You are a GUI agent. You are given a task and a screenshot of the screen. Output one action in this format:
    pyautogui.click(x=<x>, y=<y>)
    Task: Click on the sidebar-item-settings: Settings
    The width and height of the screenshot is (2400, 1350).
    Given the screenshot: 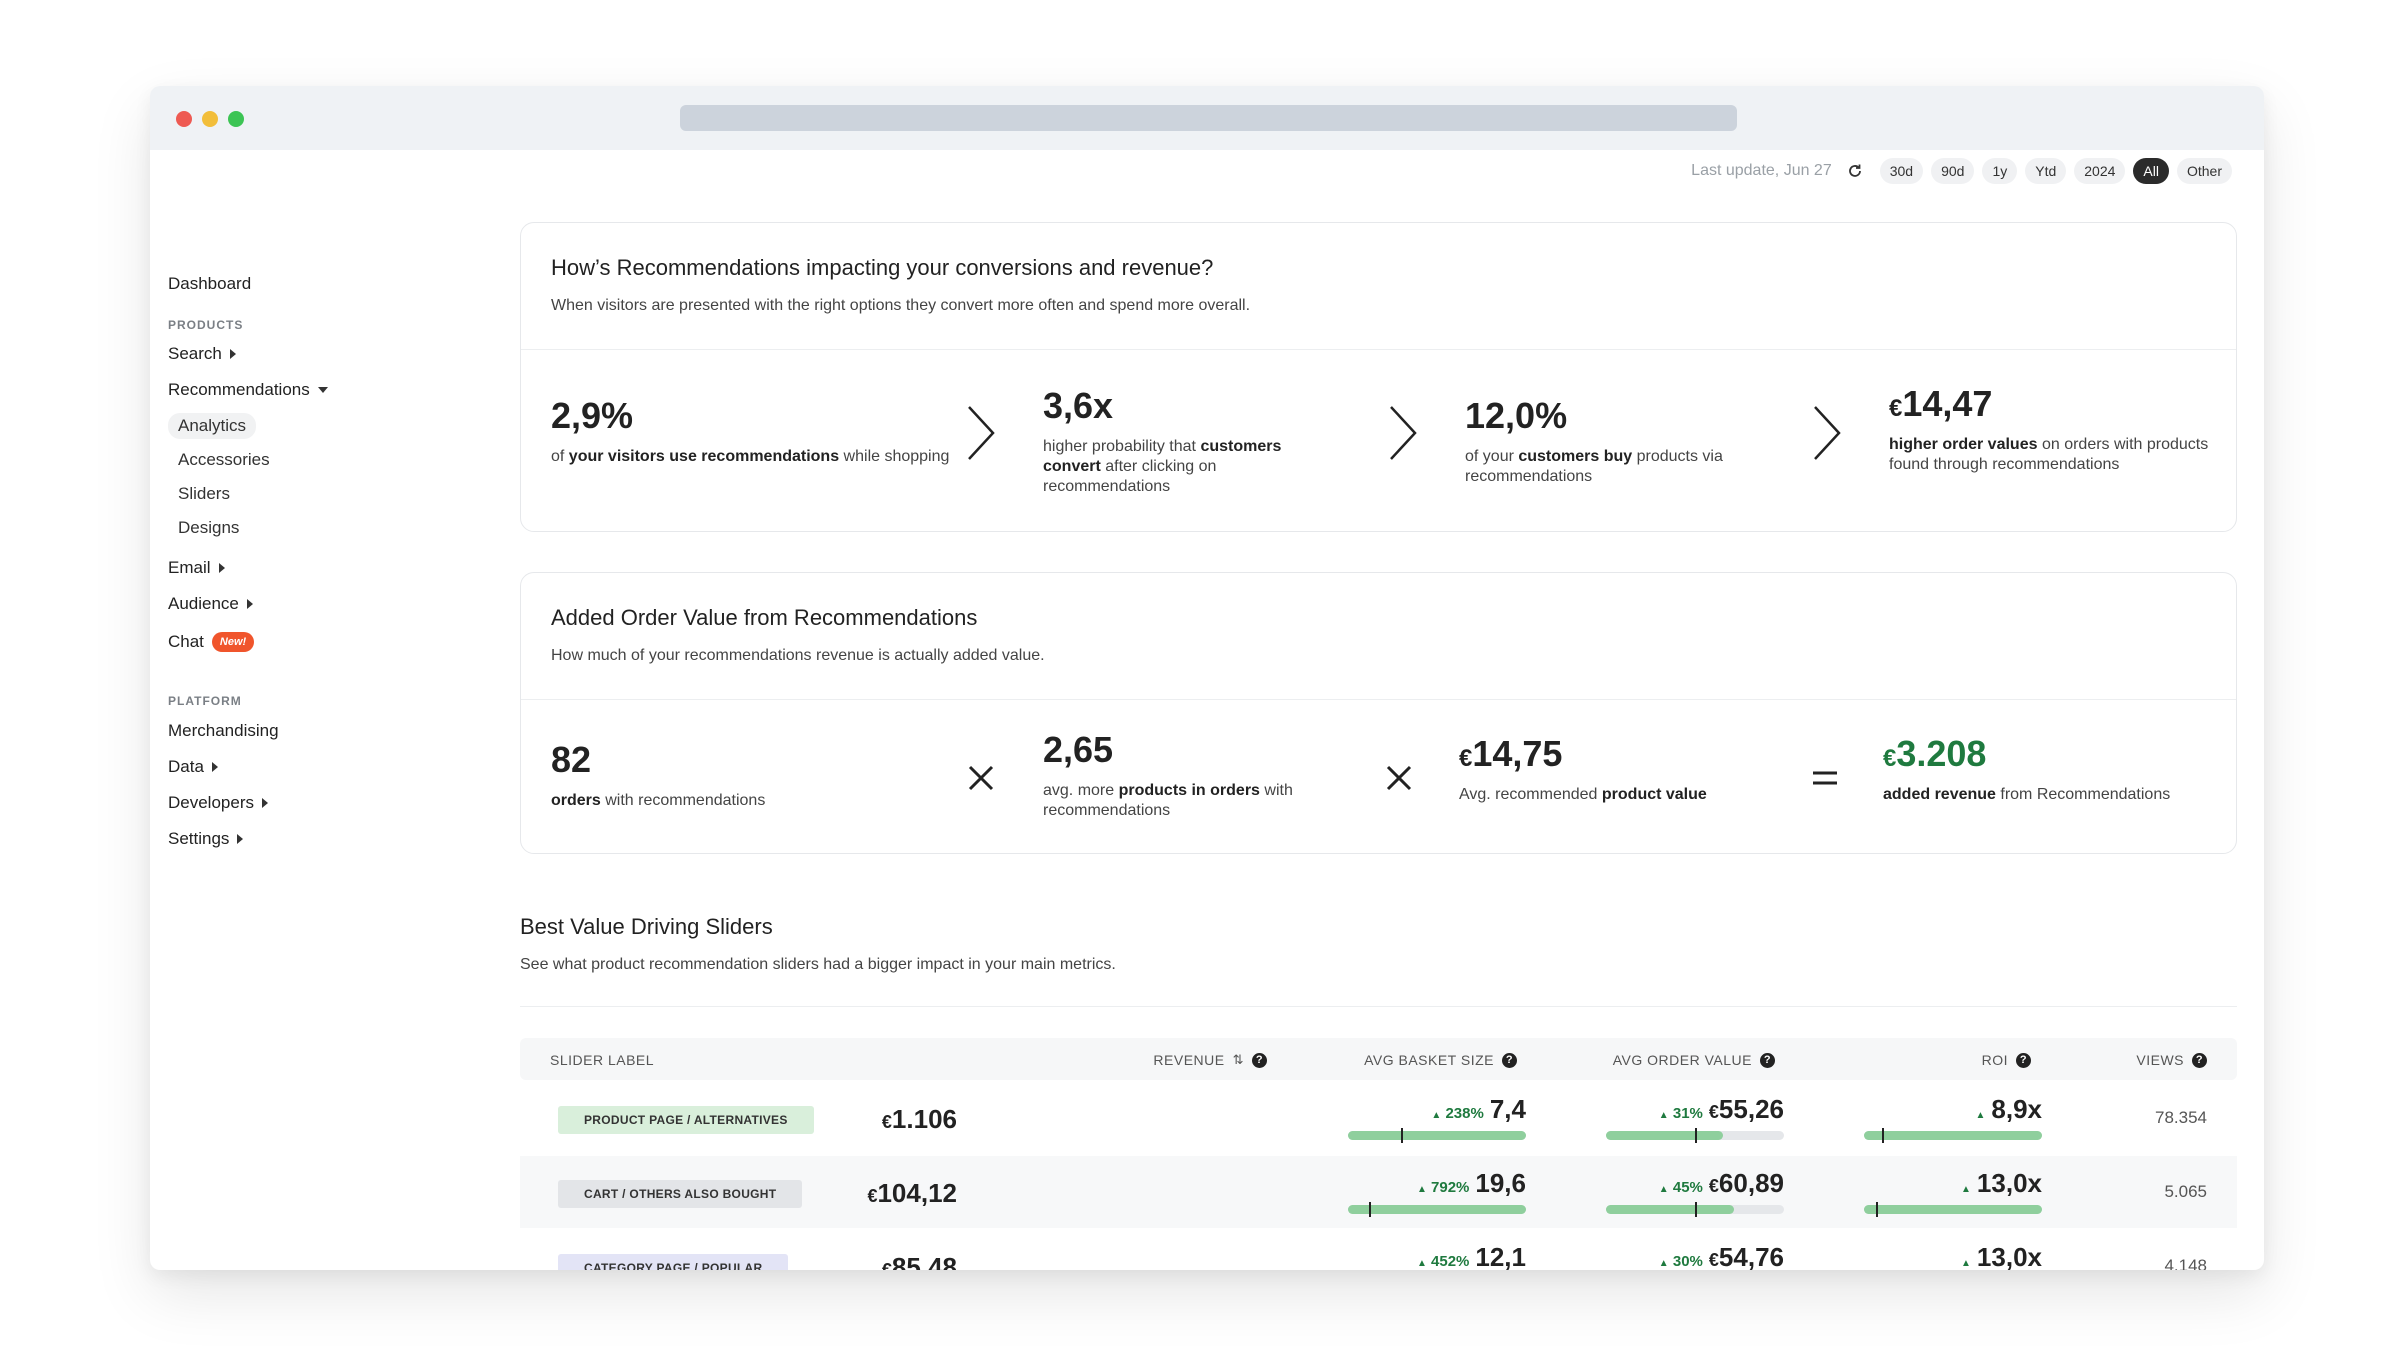 What is the action you would take?
    pyautogui.click(x=206, y=839)
    